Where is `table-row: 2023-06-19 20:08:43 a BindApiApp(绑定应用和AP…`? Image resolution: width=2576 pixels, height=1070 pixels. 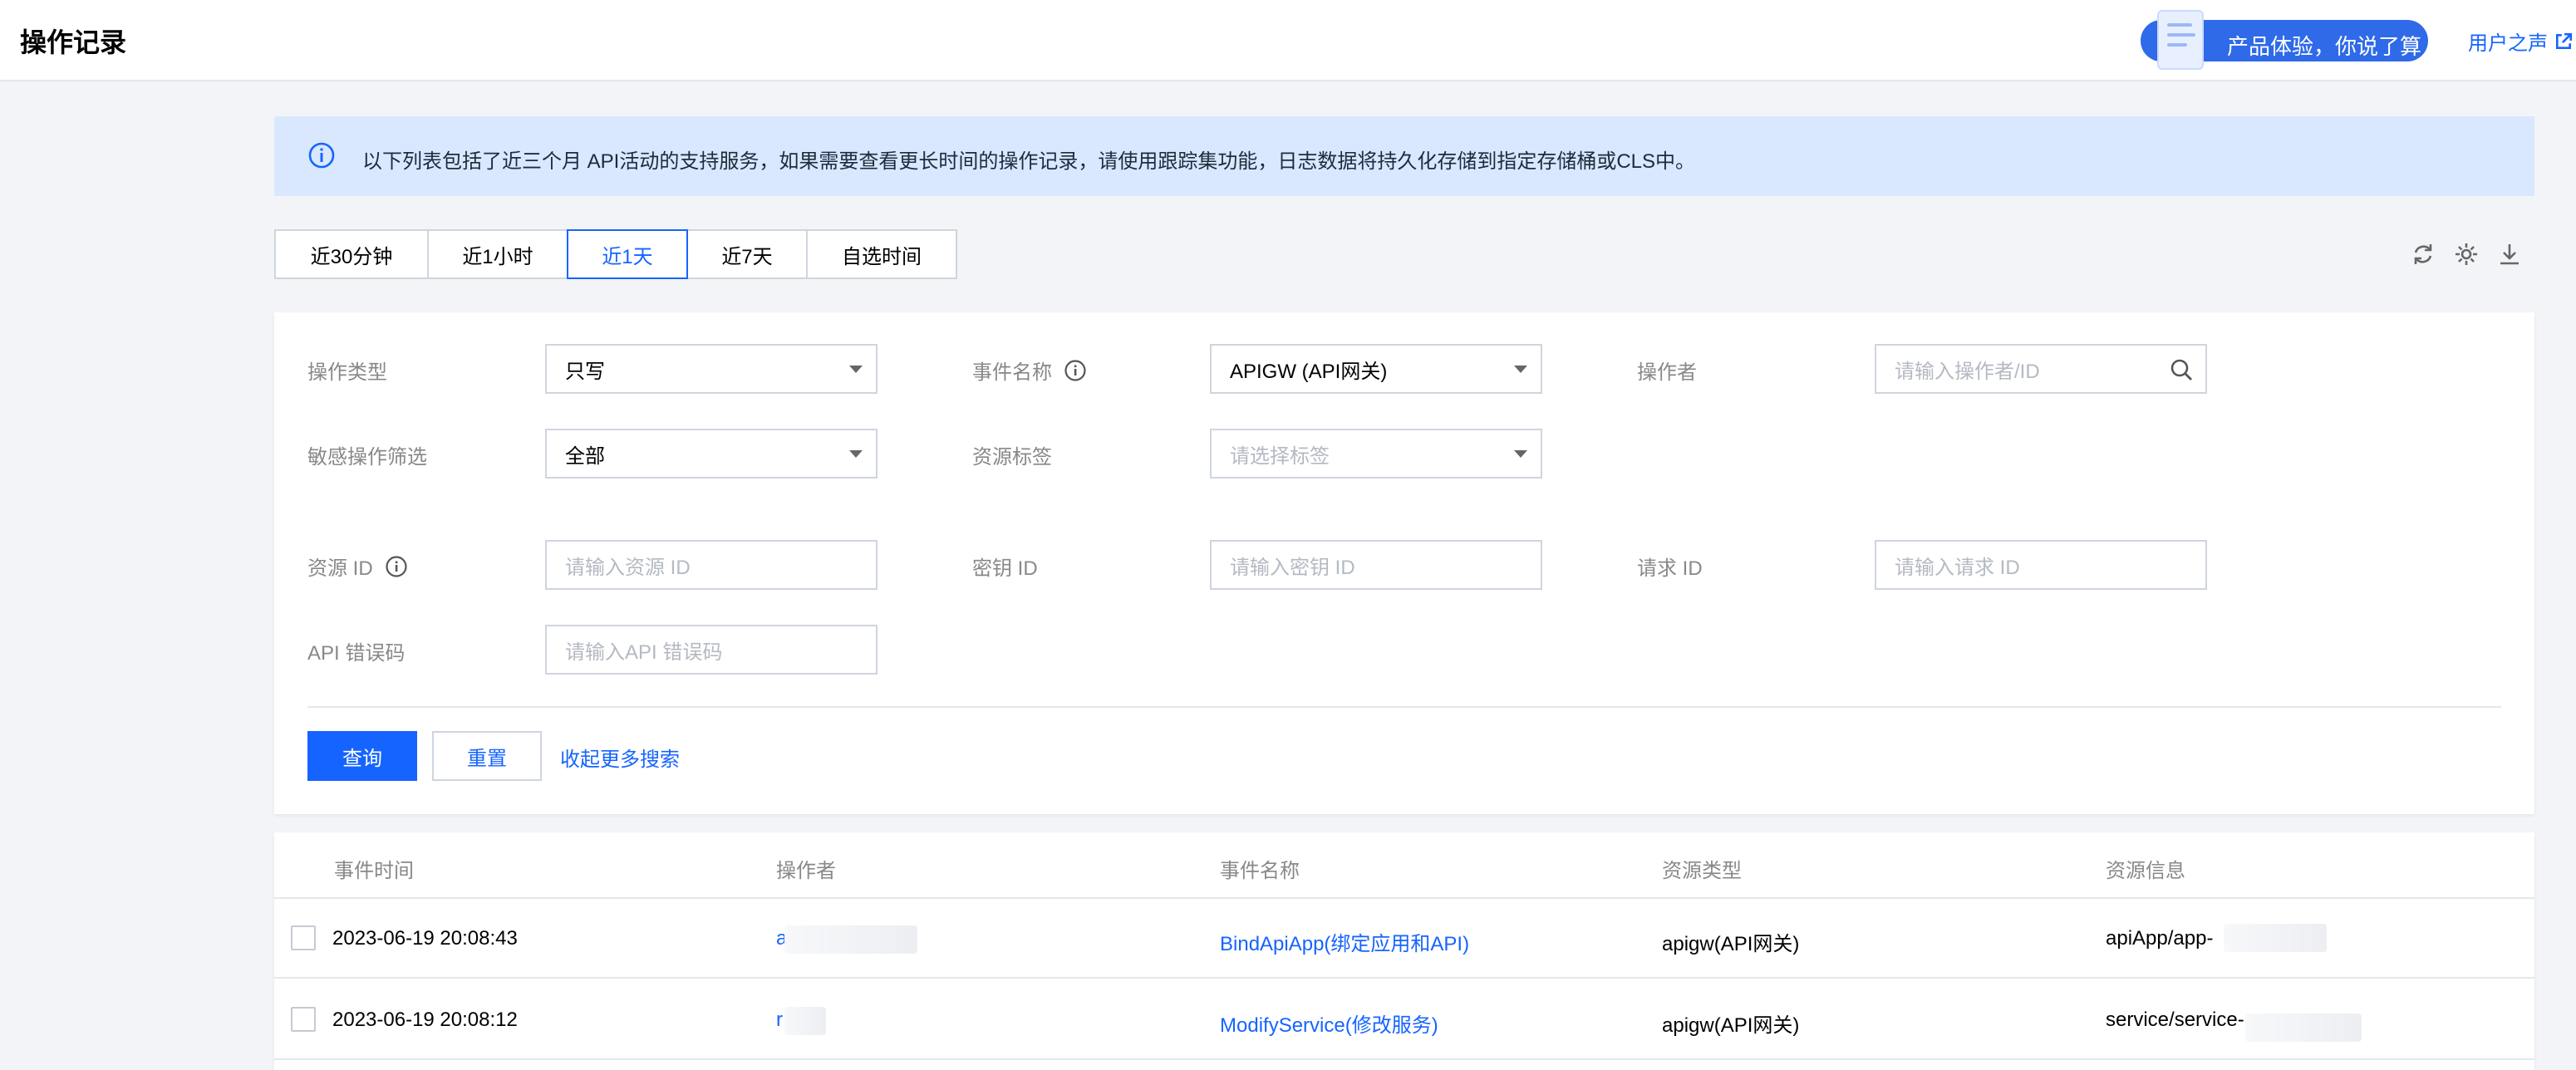 table-row: 2023-06-19 20:08:43 a BindApiApp(绑定应用和AP… is located at coordinates (1404, 939).